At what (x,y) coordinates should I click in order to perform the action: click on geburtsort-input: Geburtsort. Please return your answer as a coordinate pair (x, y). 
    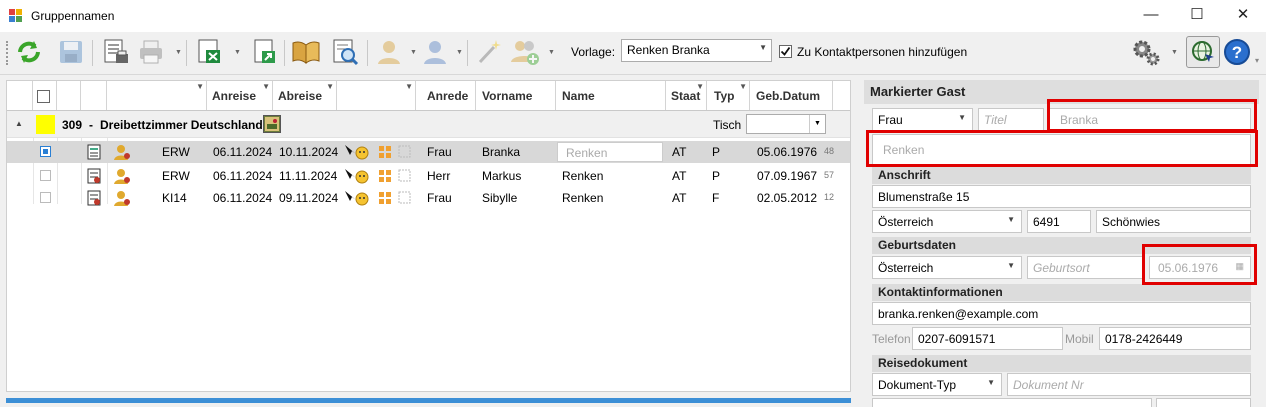
    Looking at the image, I should click on (1085, 267).